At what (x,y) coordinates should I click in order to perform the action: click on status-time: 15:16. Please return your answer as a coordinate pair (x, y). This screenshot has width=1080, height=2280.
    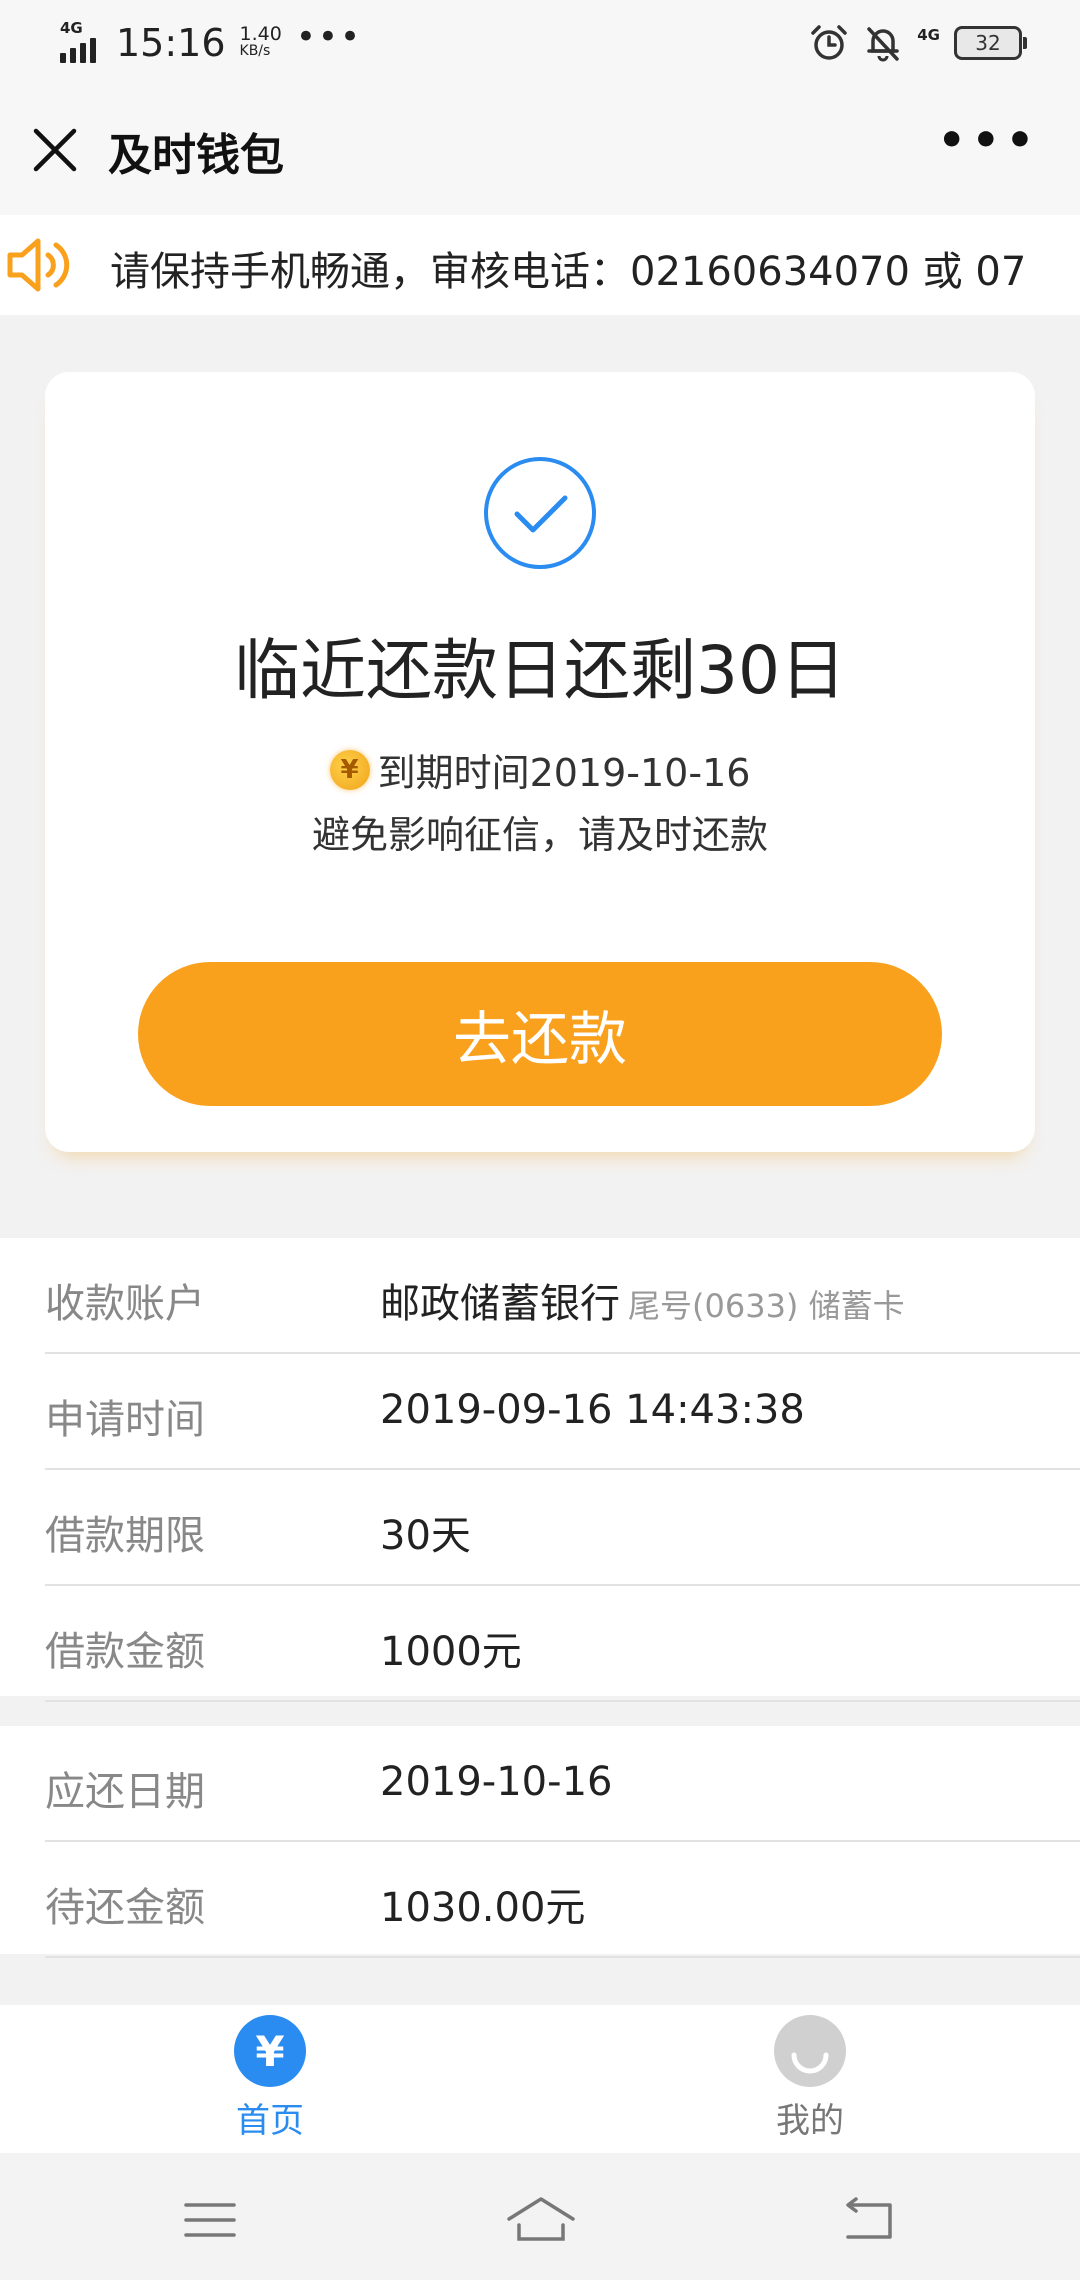
    Looking at the image, I should click on (171, 43).